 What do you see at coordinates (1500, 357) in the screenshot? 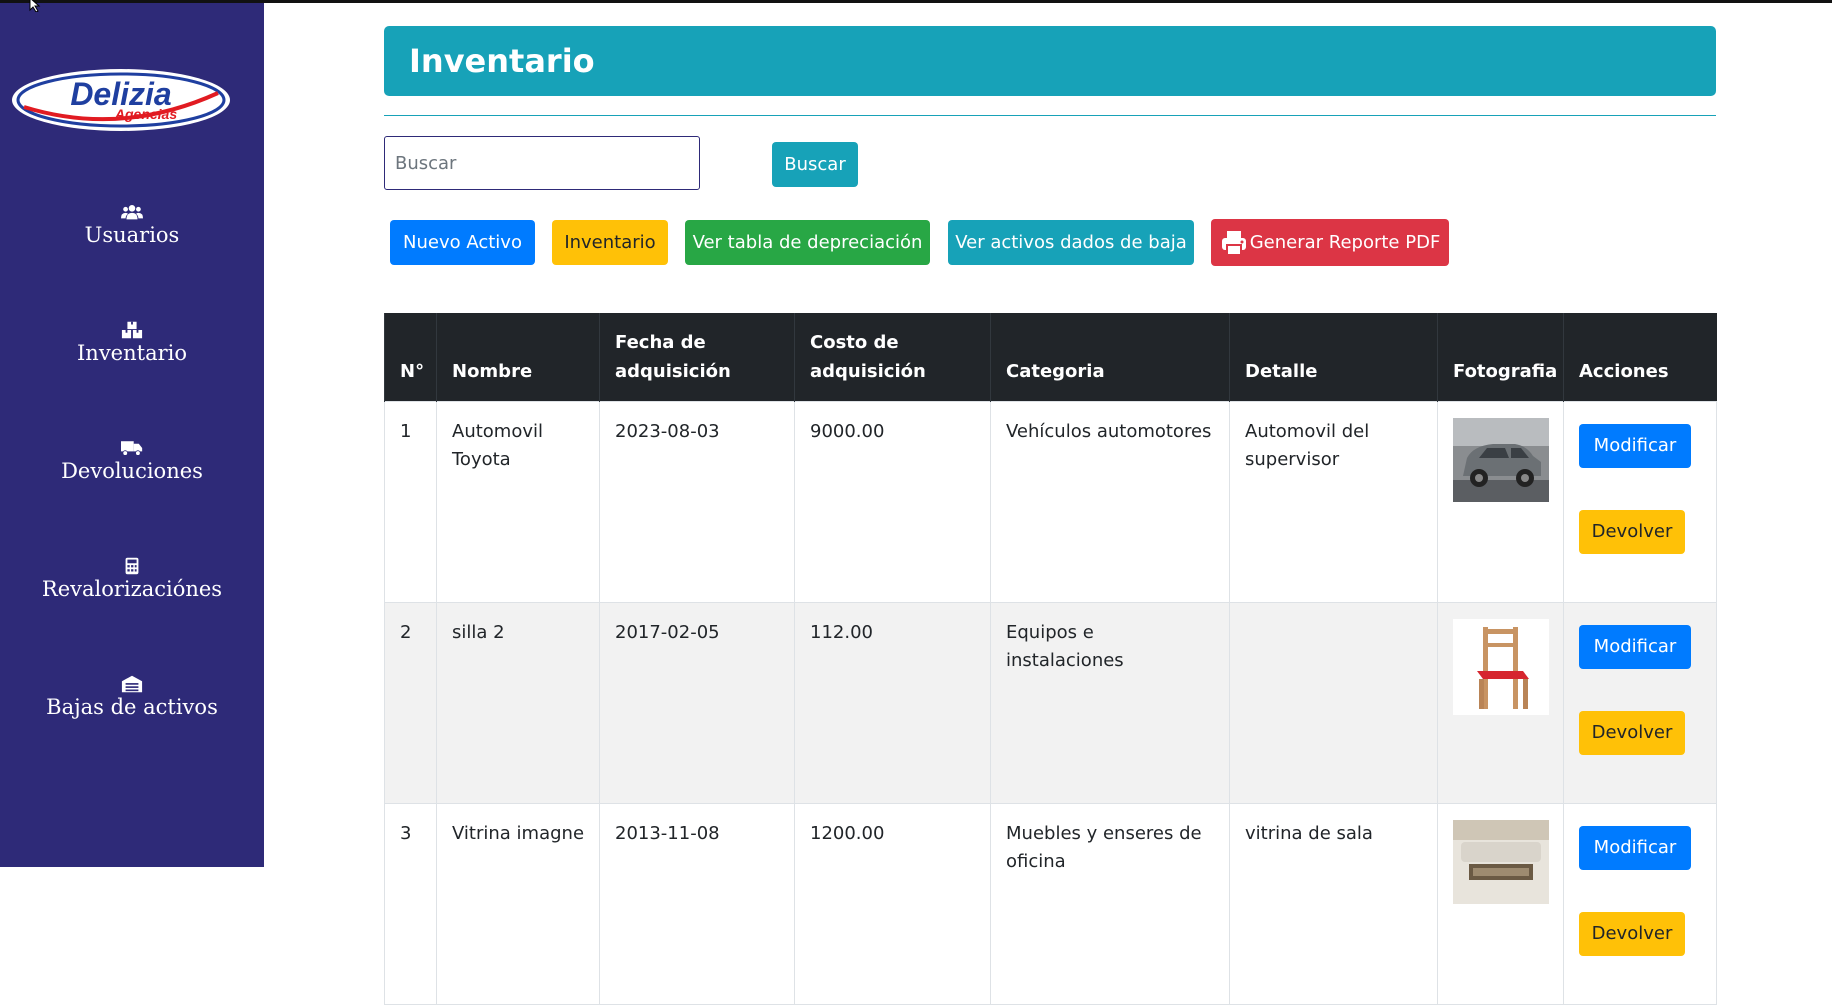
I see `header-photo: Fotografia` at bounding box center [1500, 357].